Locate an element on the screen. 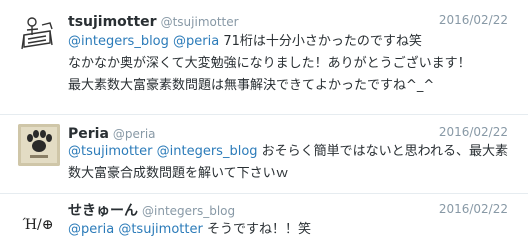 The width and height of the screenshot is (528, 251). avatar: Ή/⊕ is located at coordinates (38, 223).